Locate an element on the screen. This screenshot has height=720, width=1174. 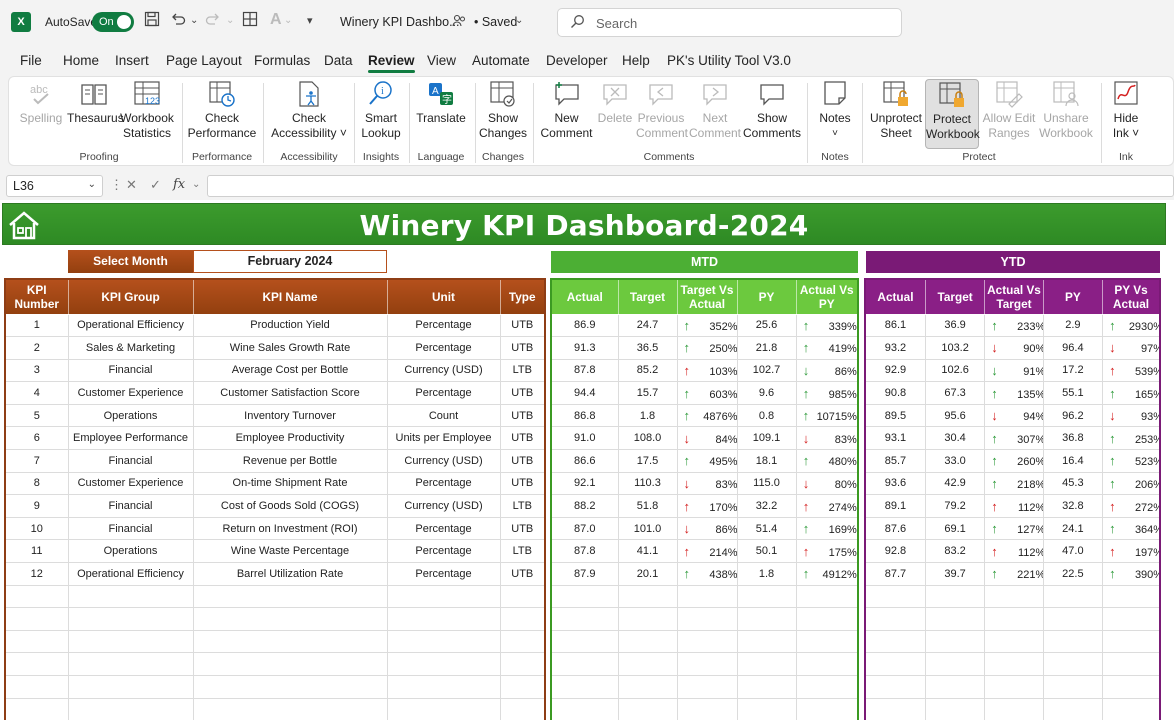
cancel-icon: ✕ is located at coordinates (131, 185).